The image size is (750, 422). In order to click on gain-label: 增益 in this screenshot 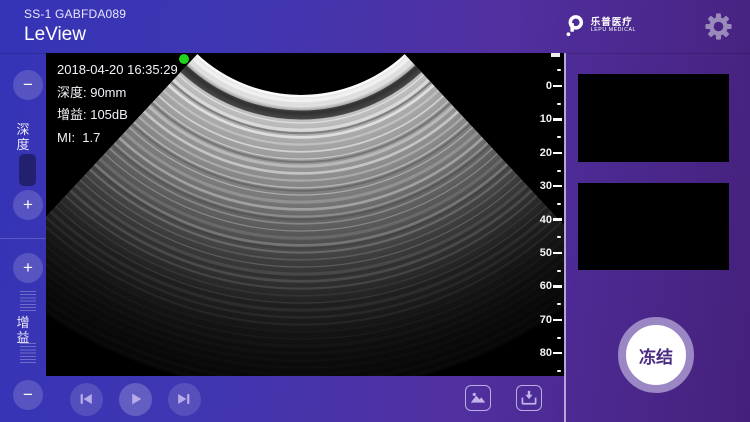, I will do `click(23, 330)`.